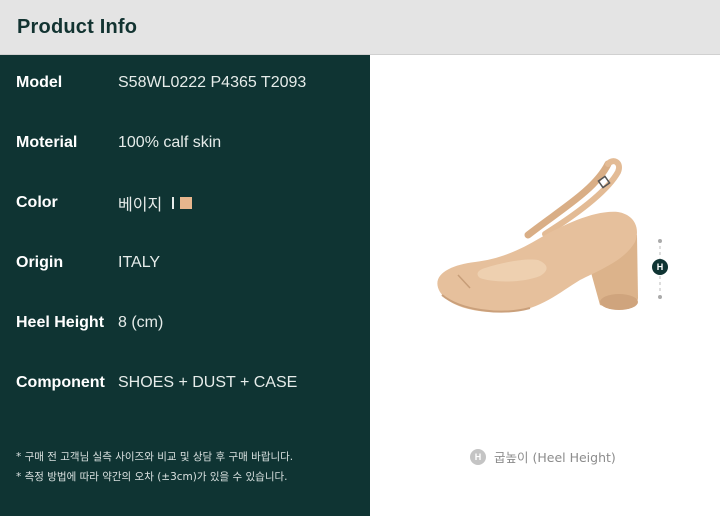 This screenshot has width=720, height=516. I want to click on spec-value: 100% calf skin, so click(170, 142).